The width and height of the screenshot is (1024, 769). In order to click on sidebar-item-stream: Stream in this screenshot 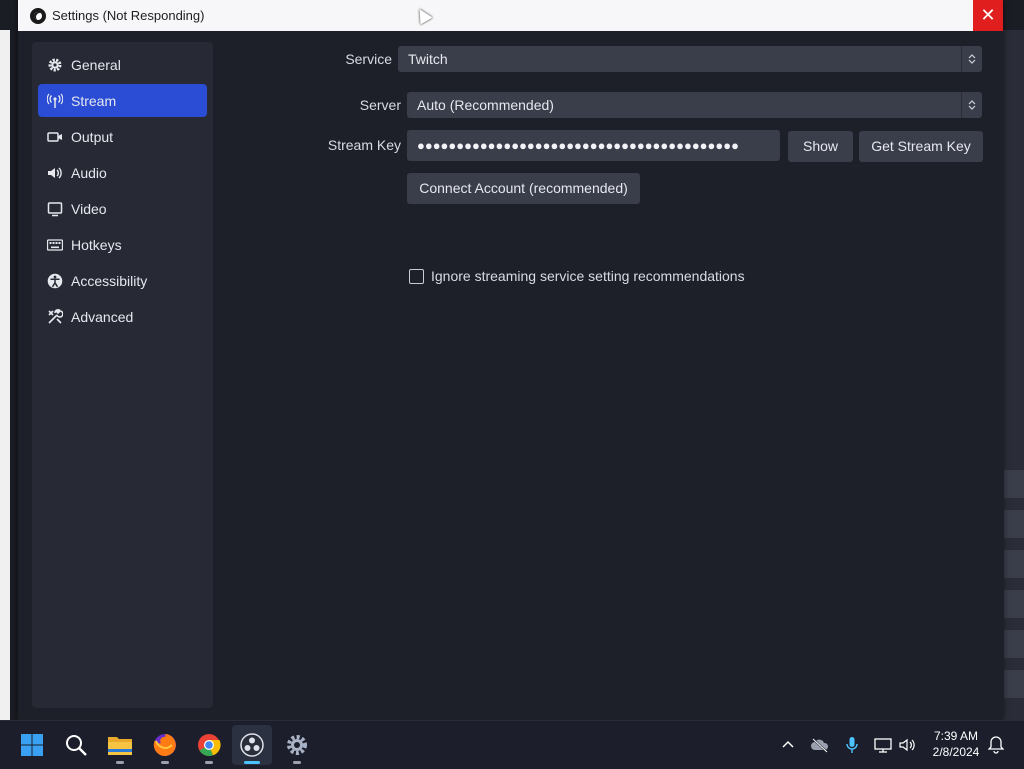, I will do `click(122, 100)`.